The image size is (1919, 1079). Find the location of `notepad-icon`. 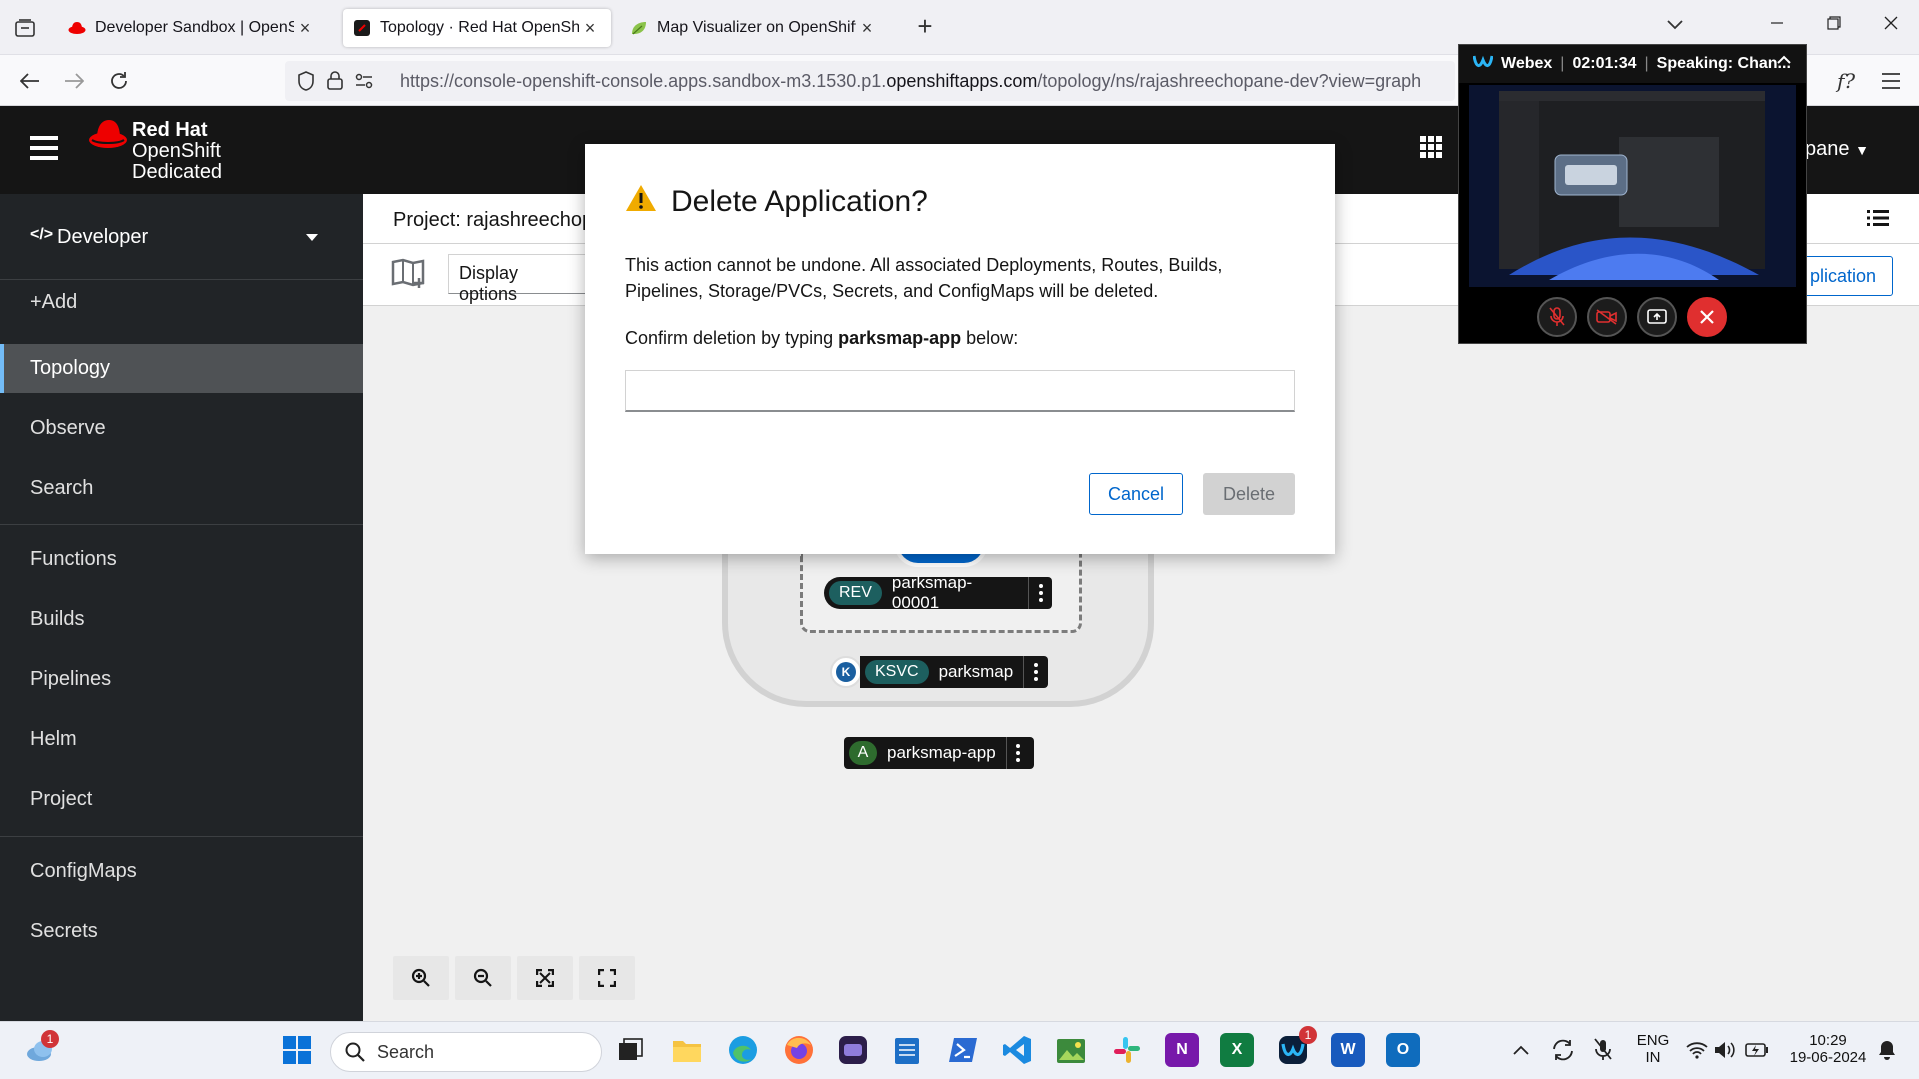

notepad-icon is located at coordinates (907, 1050).